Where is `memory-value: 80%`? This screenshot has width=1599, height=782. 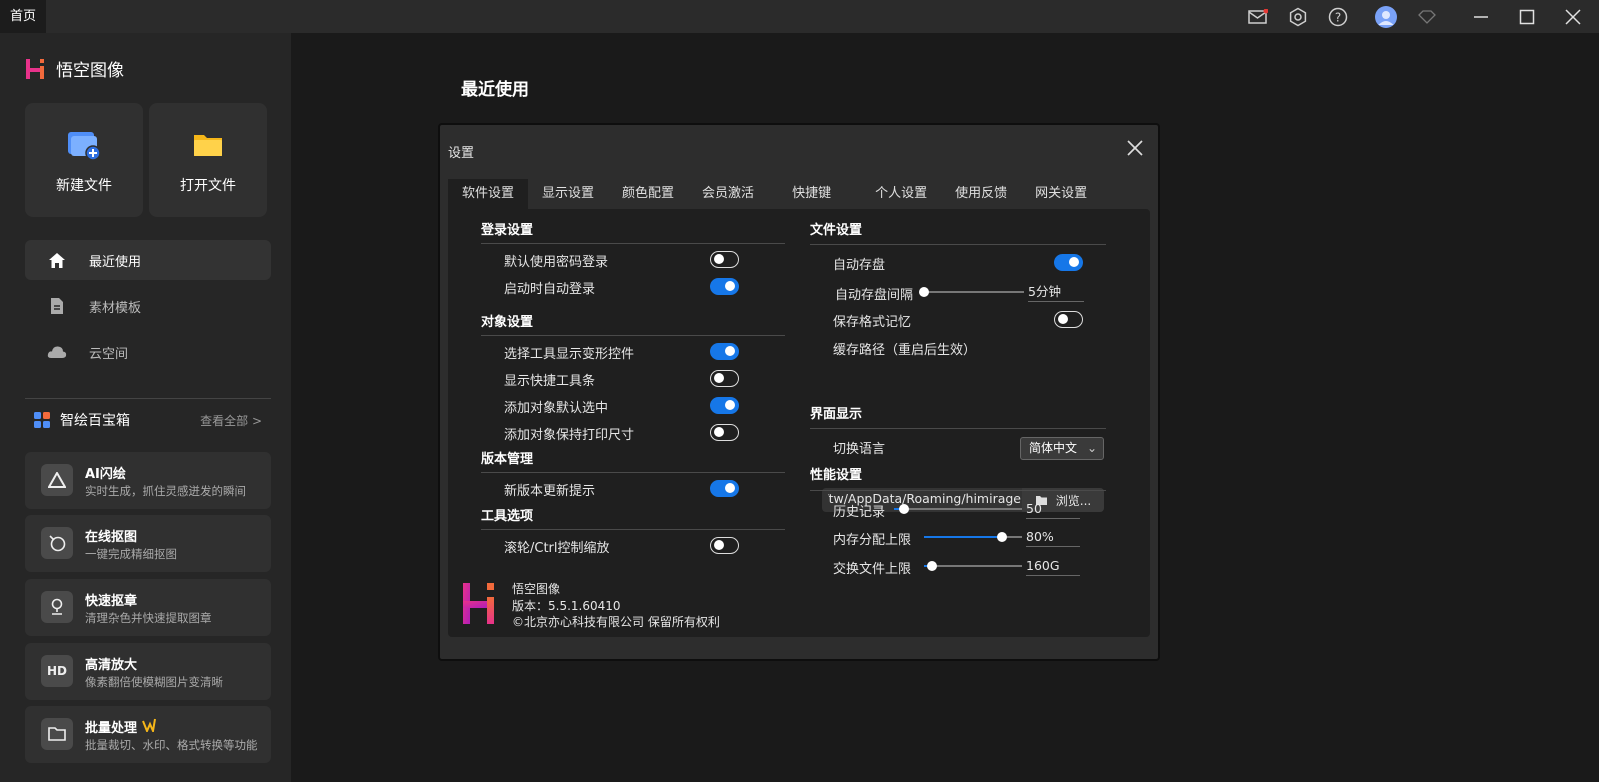
memory-value: 80% is located at coordinates (1053, 537).